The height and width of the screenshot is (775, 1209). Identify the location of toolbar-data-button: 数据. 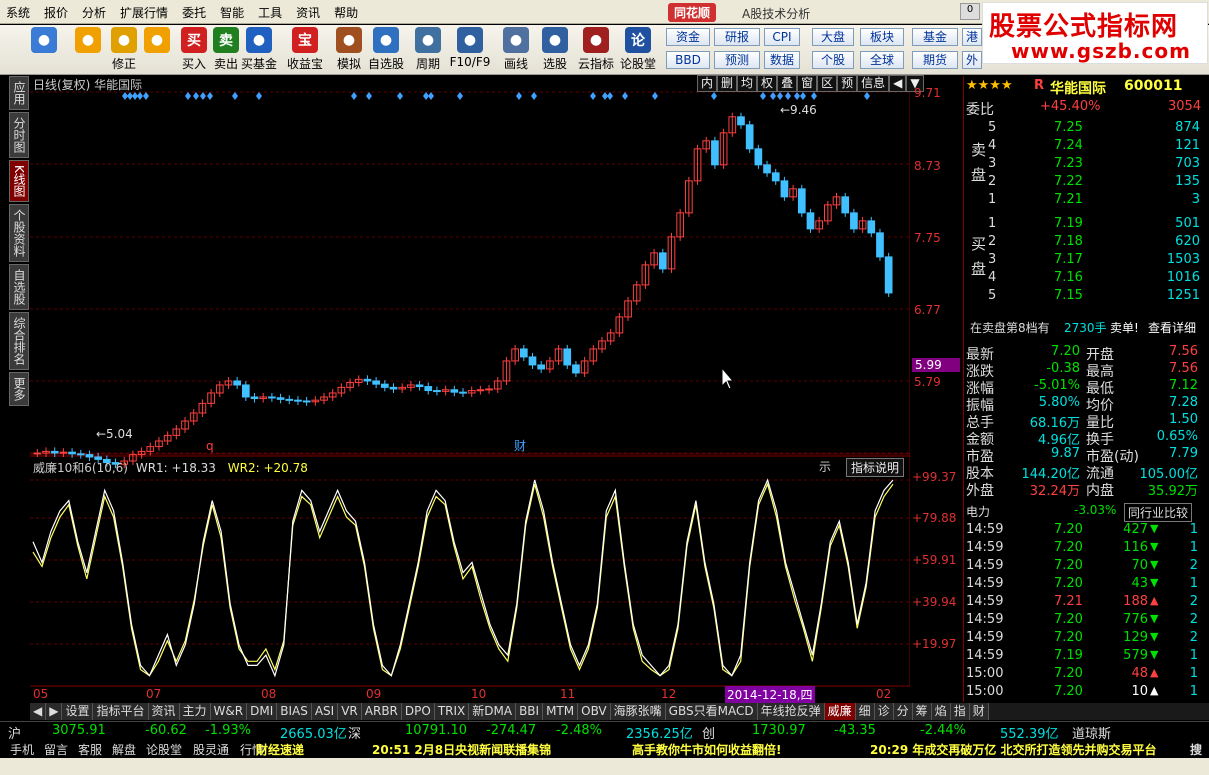
(782, 60).